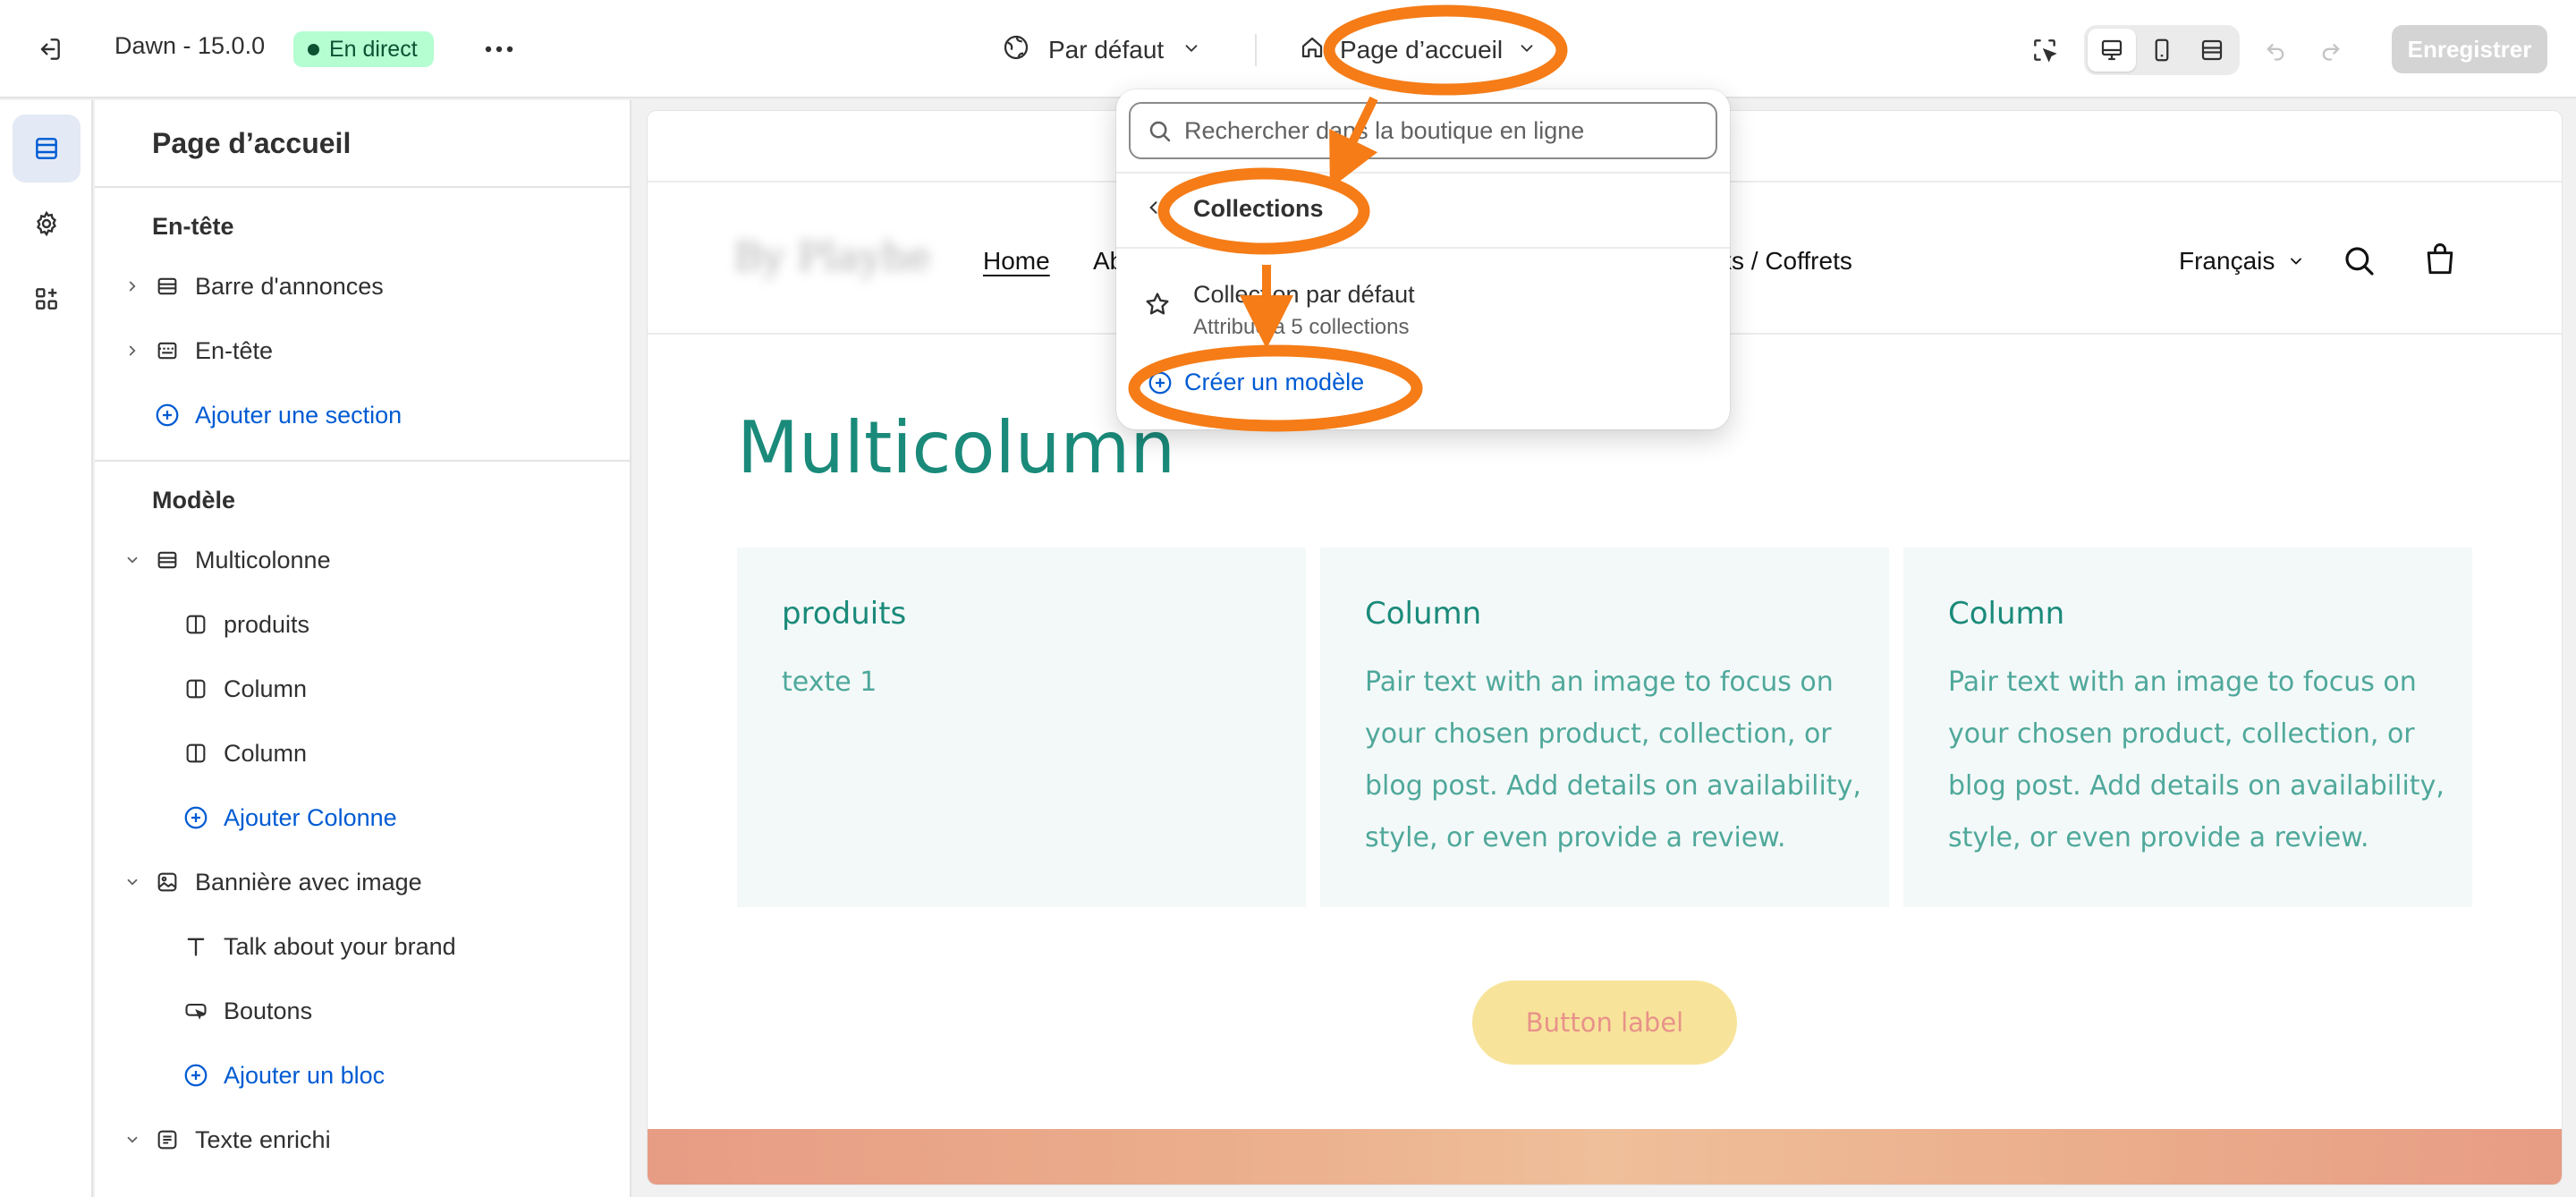 This screenshot has height=1197, width=2576. Describe the element at coordinates (313, 50) in the screenshot. I see `status-dot-icon` at that location.